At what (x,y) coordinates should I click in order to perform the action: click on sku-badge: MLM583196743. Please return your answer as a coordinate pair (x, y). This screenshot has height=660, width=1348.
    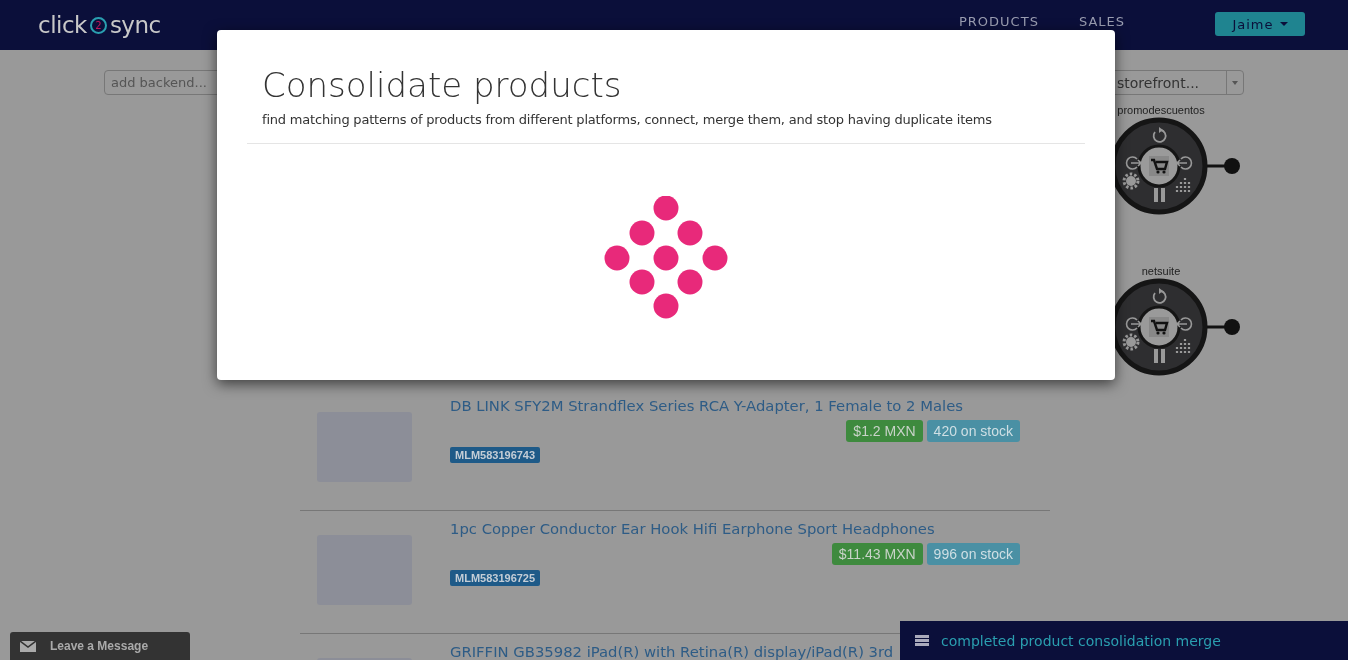
    Looking at the image, I should click on (495, 455).